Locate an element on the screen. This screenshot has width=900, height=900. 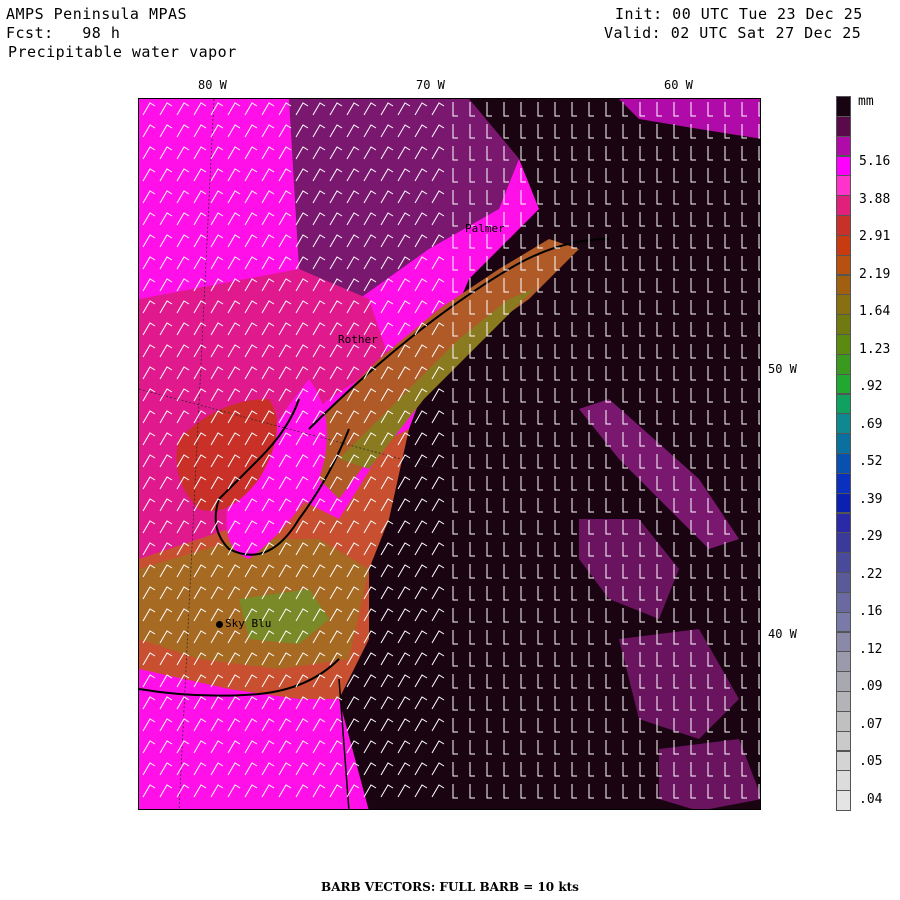
legend-label: 2.19 is located at coordinates (875, 274).